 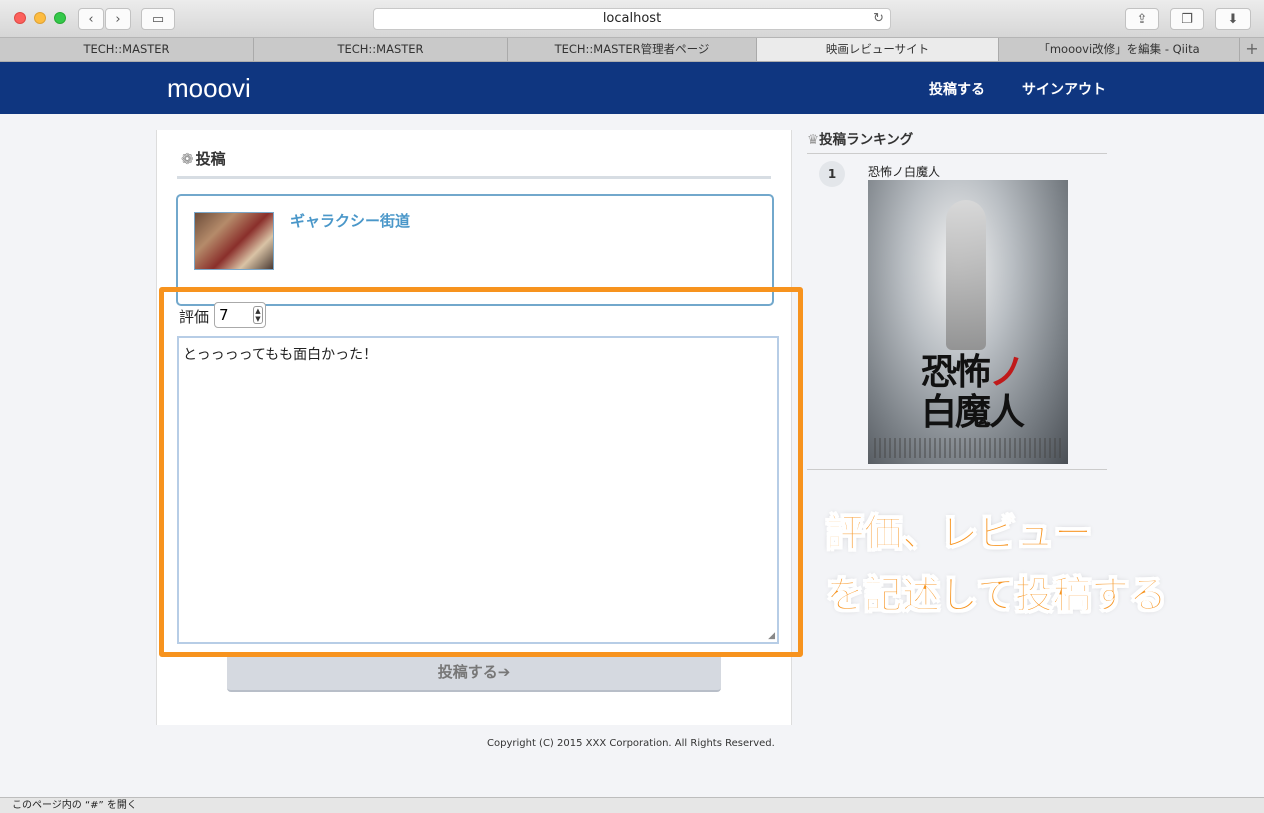 I want to click on tabs-overview-button: ❐, so click(x=1187, y=19).